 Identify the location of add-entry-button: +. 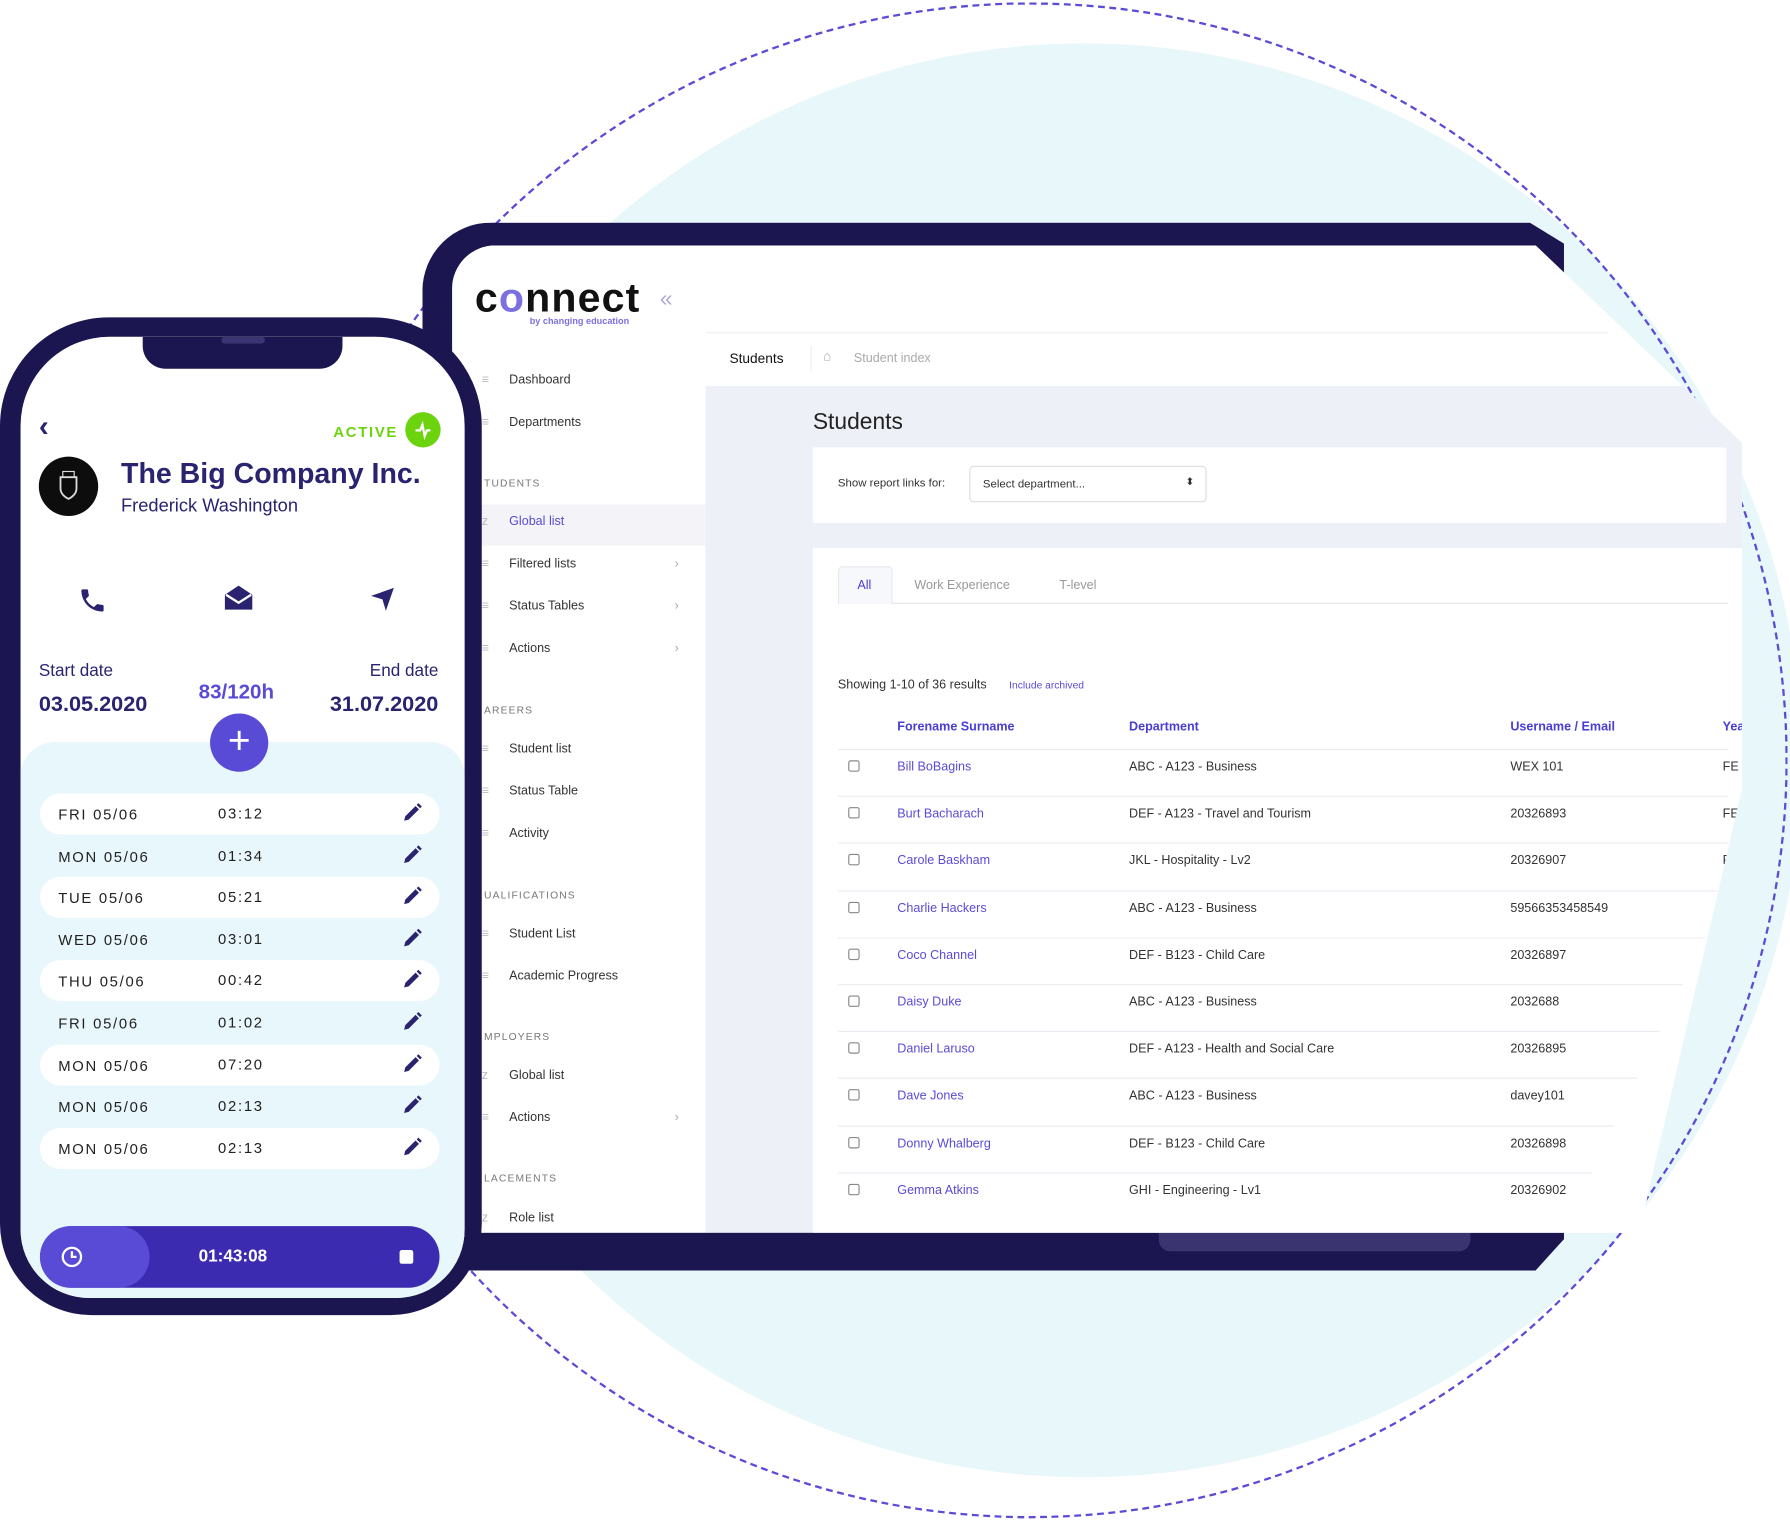
(239, 742).